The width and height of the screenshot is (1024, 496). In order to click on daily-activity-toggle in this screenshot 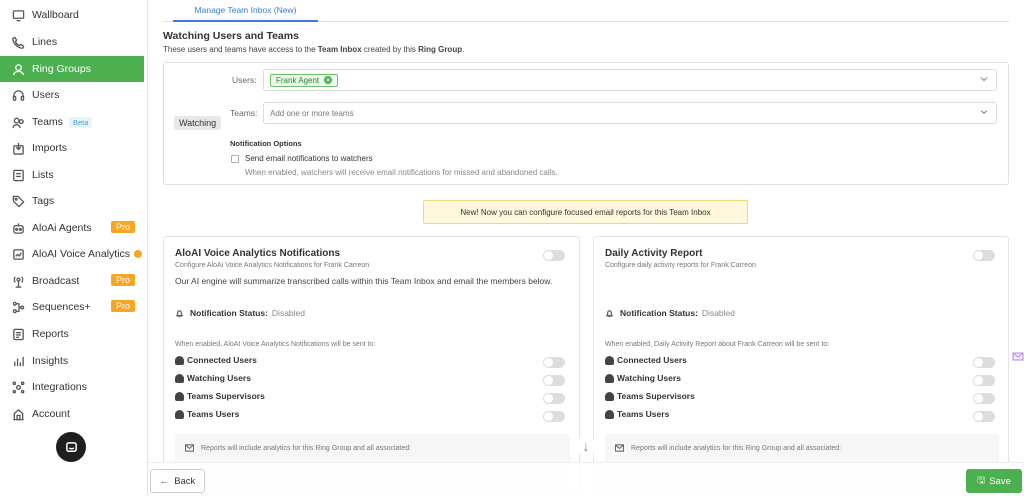, I will do `click(984, 255)`.